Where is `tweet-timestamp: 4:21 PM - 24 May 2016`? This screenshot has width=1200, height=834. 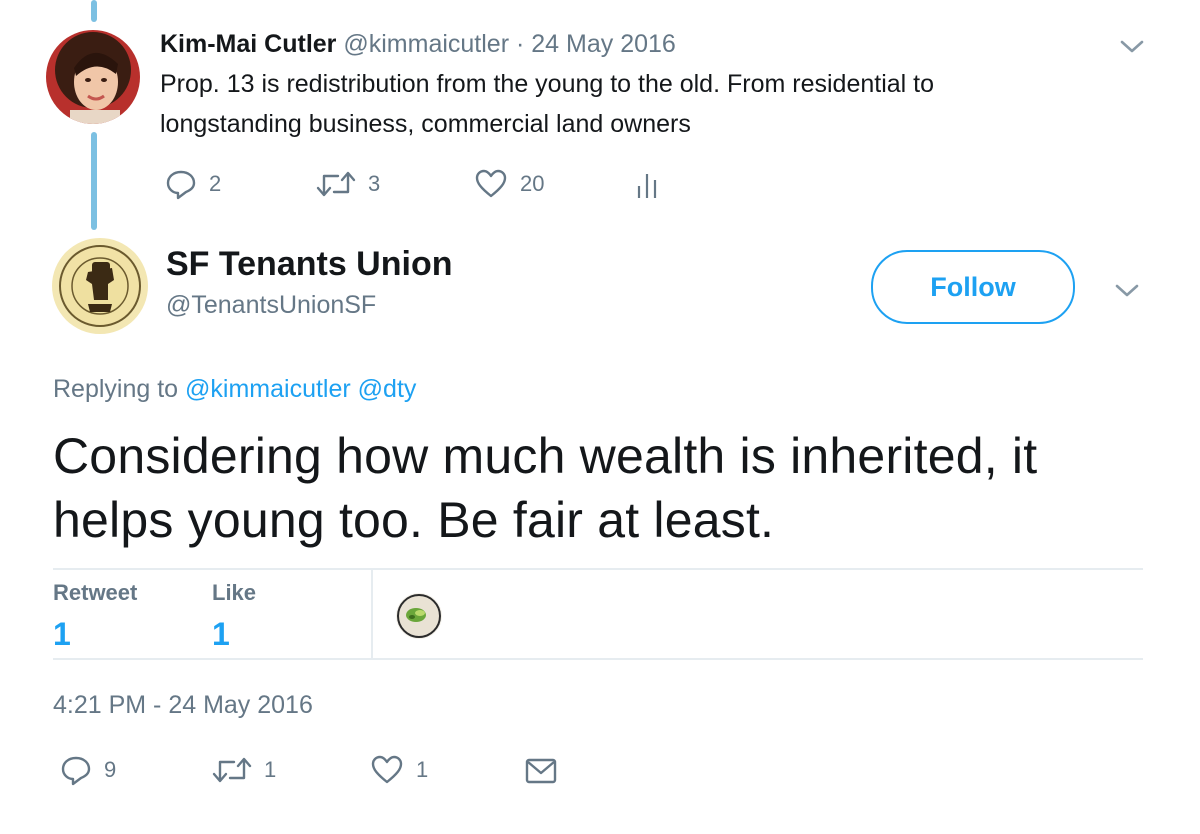 tweet-timestamp: 4:21 PM - 24 May 2016 is located at coordinates (183, 705).